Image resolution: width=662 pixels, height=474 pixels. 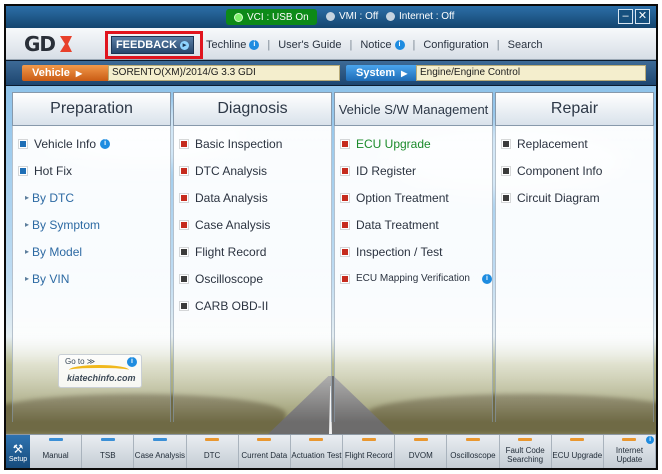 I want to click on gds-logo: GD, so click(x=49, y=44).